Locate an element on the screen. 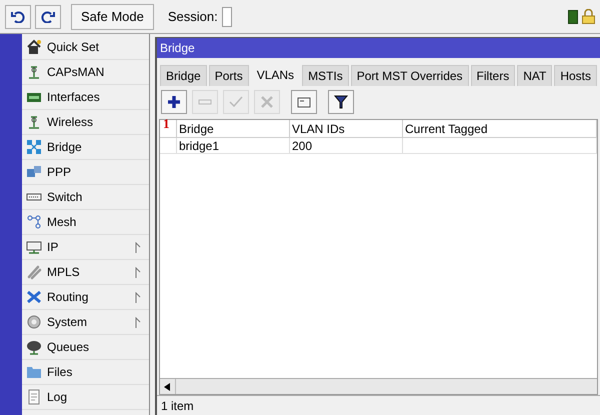 The height and width of the screenshot is (415, 600). status-square-icon is located at coordinates (573, 17).